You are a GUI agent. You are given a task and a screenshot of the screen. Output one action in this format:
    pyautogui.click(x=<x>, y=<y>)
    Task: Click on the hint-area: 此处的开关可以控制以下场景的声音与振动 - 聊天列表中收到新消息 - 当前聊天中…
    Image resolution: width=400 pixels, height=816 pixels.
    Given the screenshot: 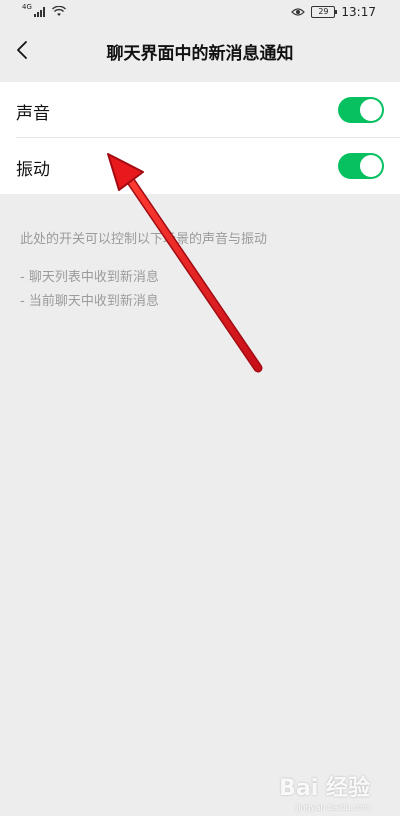 What is the action you would take?
    pyautogui.click(x=200, y=271)
    